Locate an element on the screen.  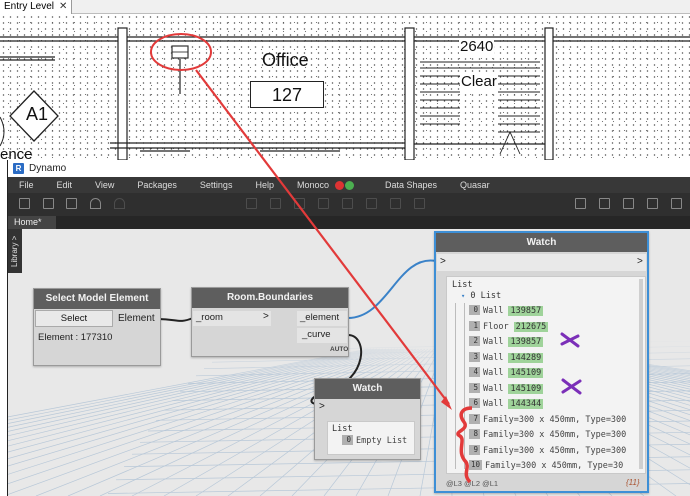
distribute-h-icon is located at coordinates (395, 203).